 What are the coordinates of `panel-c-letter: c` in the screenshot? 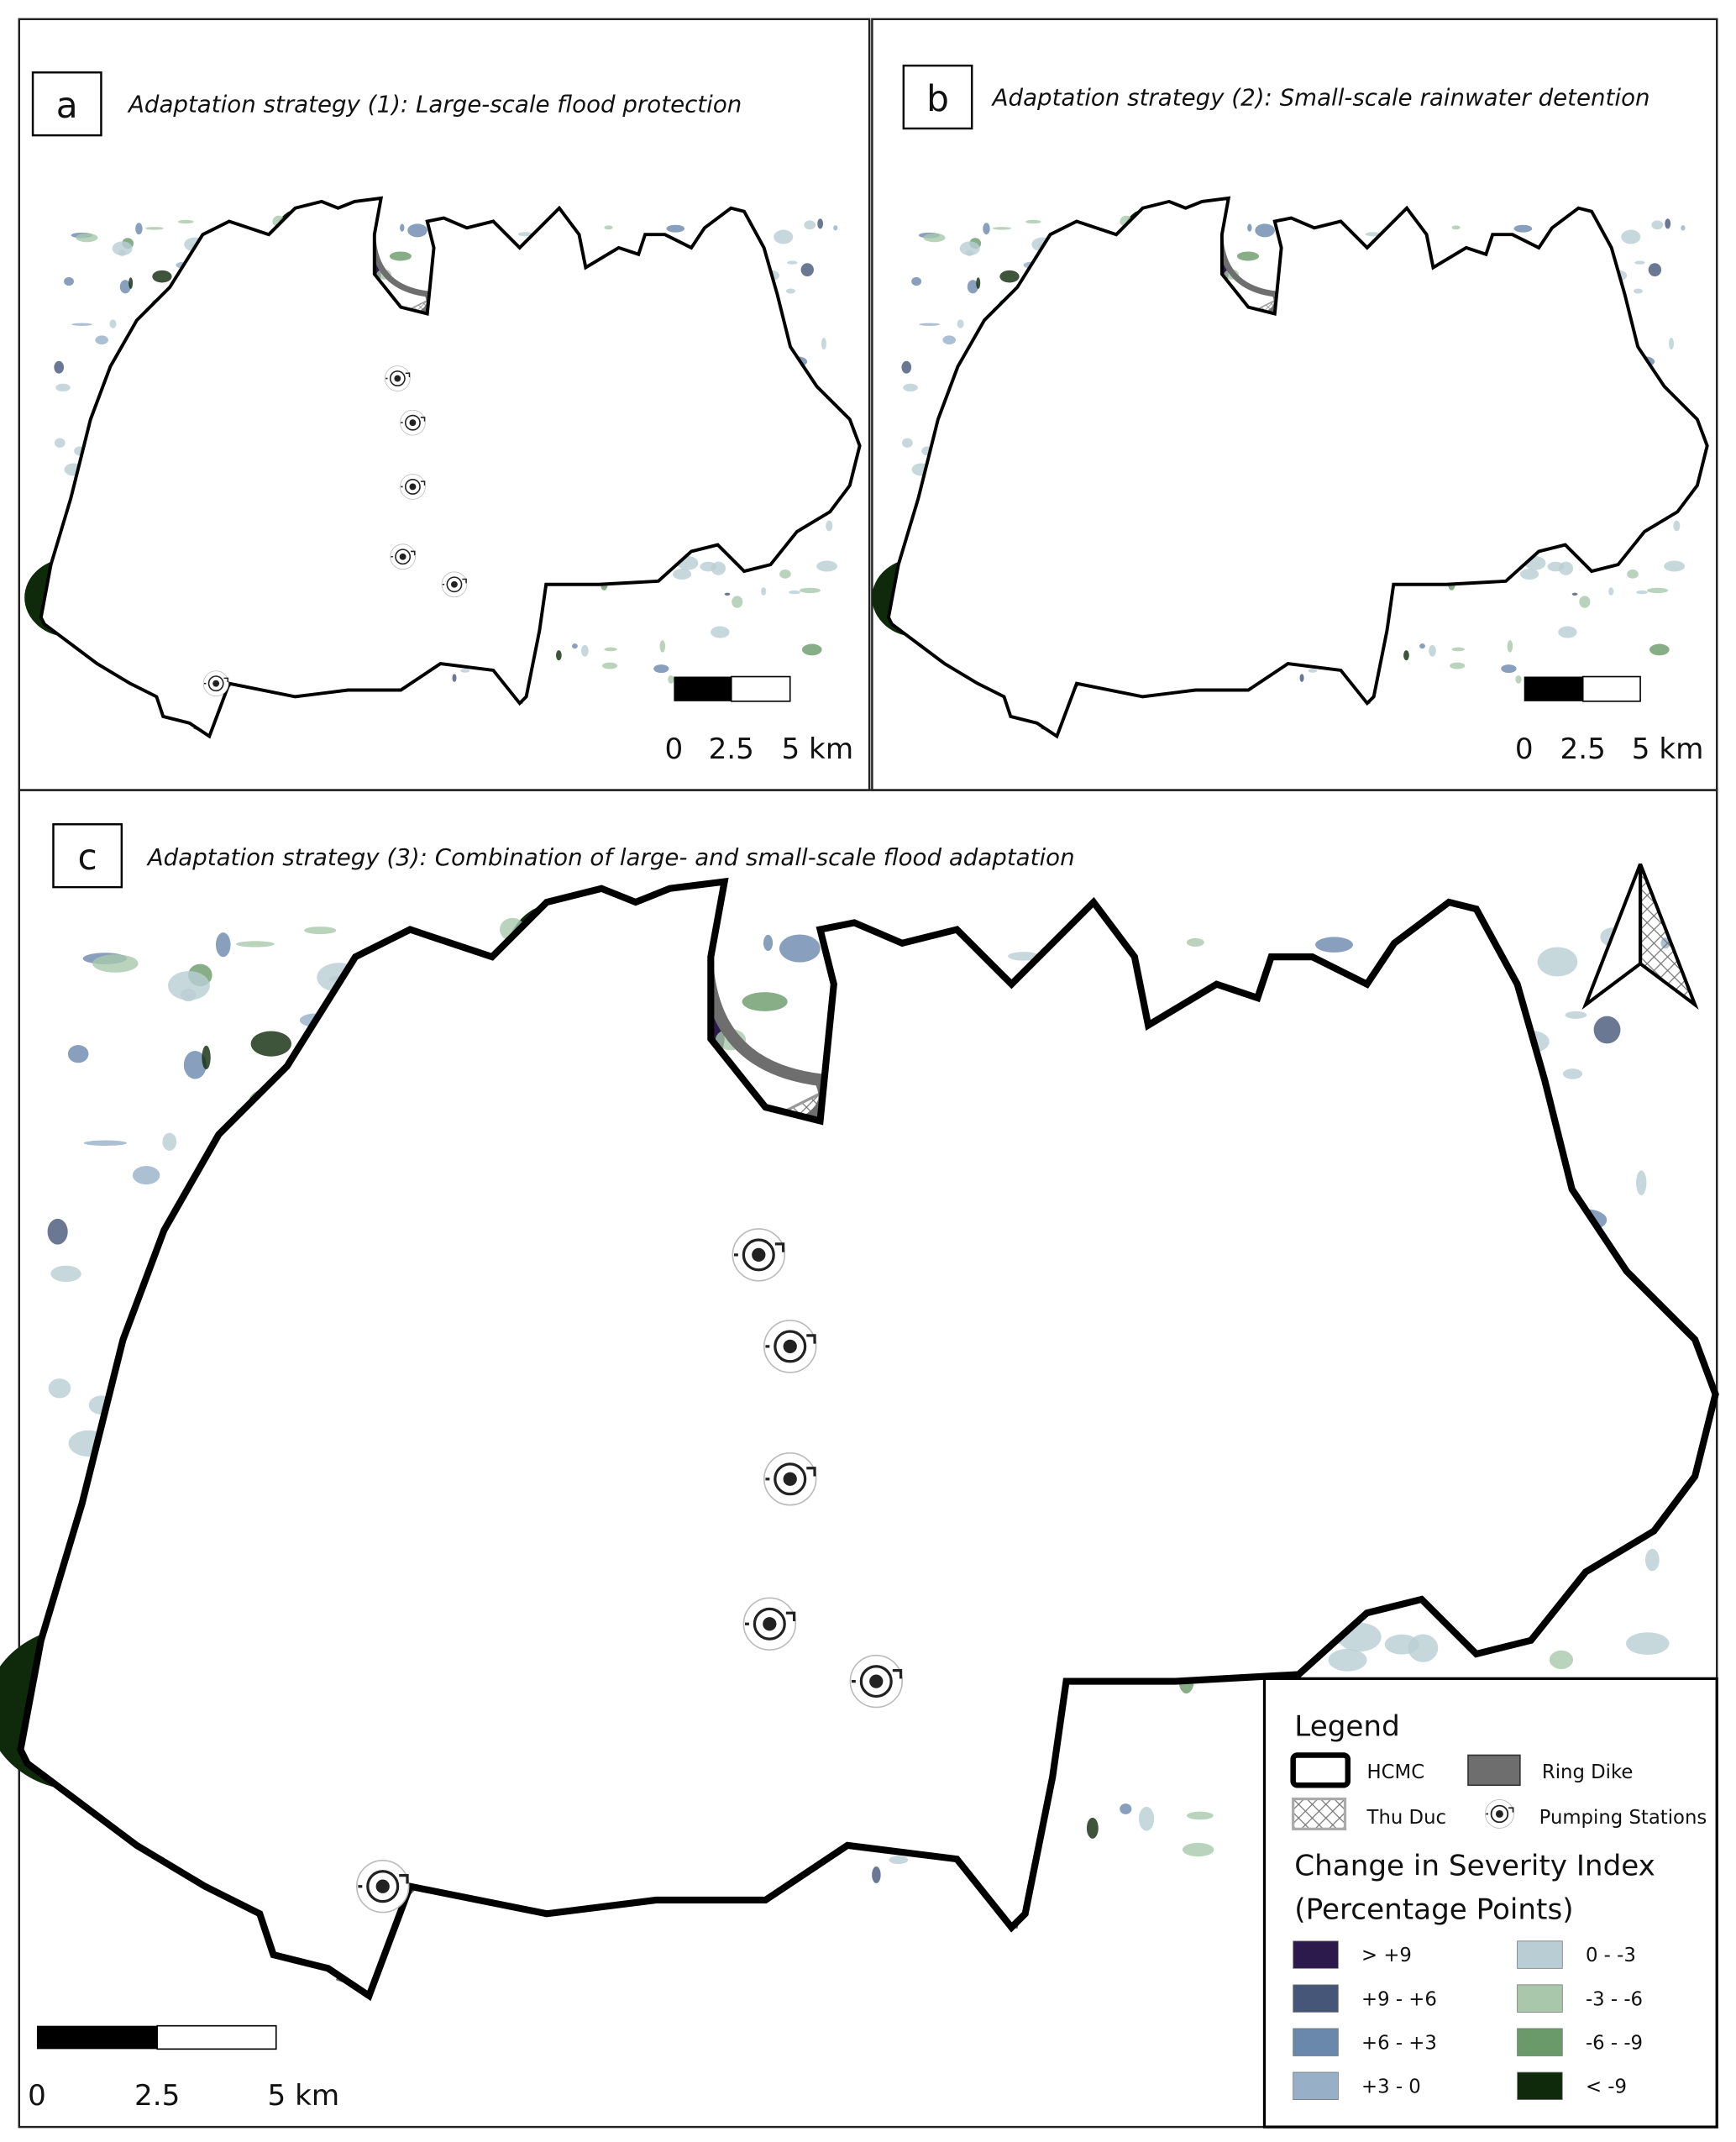 It's located at (87, 857).